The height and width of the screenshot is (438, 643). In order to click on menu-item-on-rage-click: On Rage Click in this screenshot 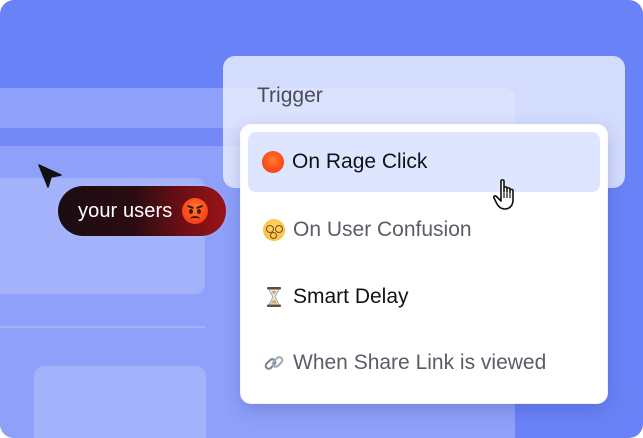, I will do `click(424, 162)`.